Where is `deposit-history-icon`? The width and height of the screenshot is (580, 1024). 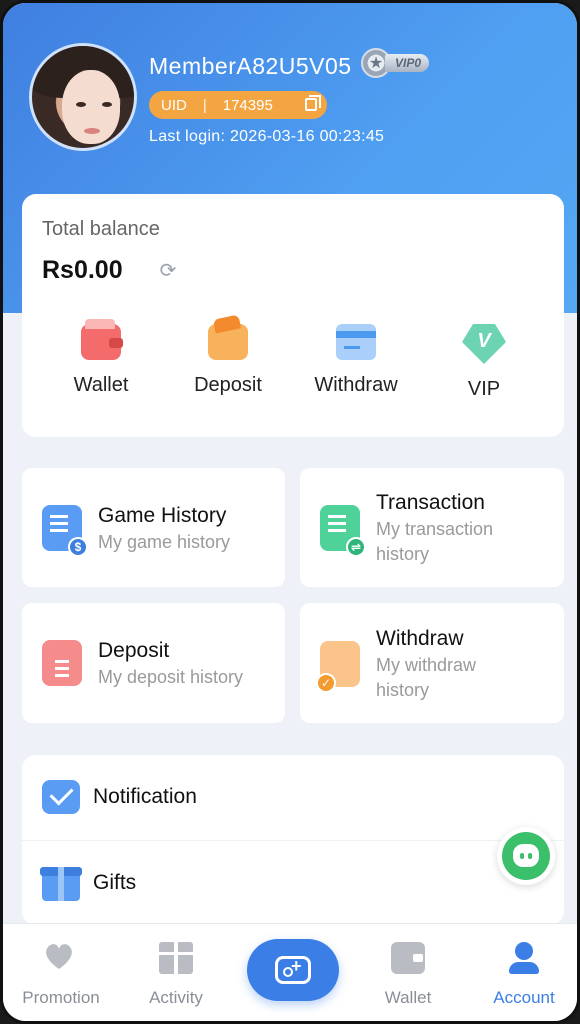
deposit-history-icon is located at coordinates (62, 663).